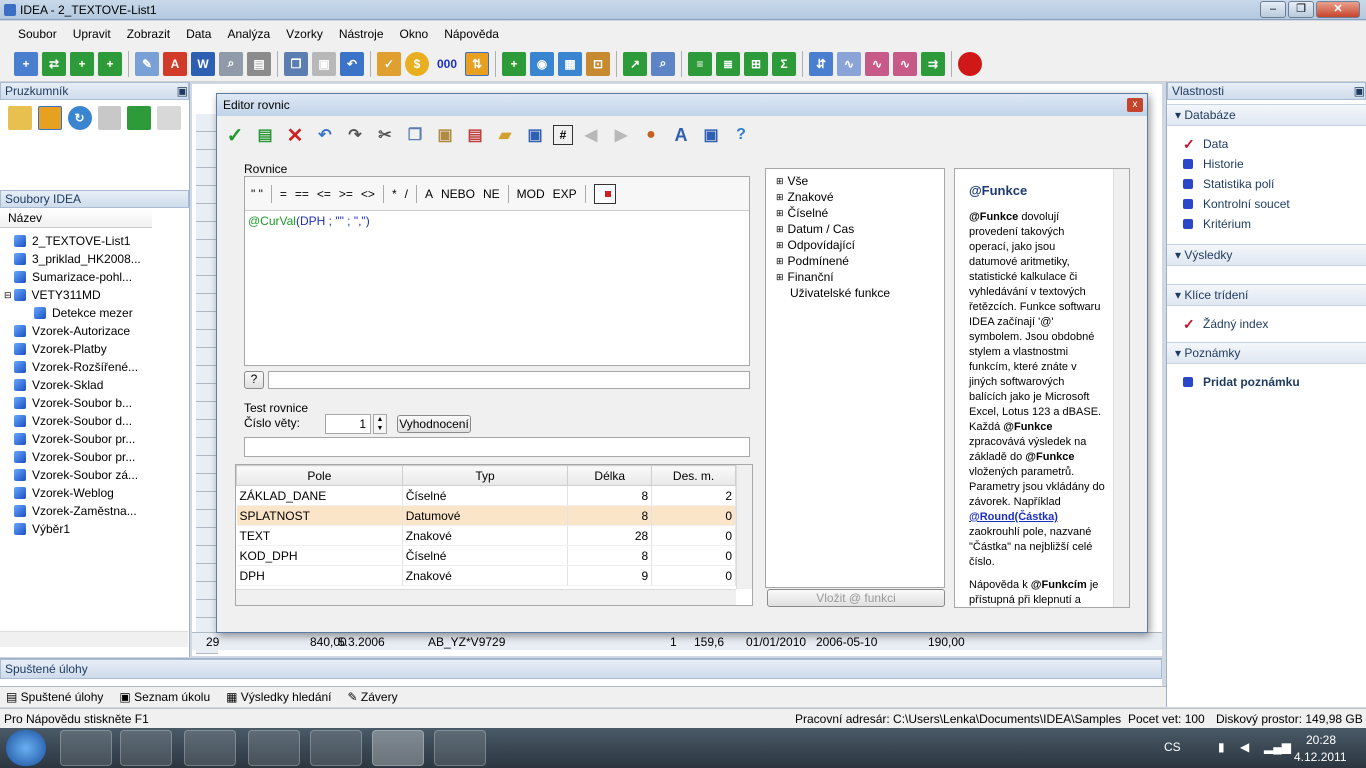 This screenshot has height=768, width=1366. I want to click on op-mod: MOD, so click(531, 194).